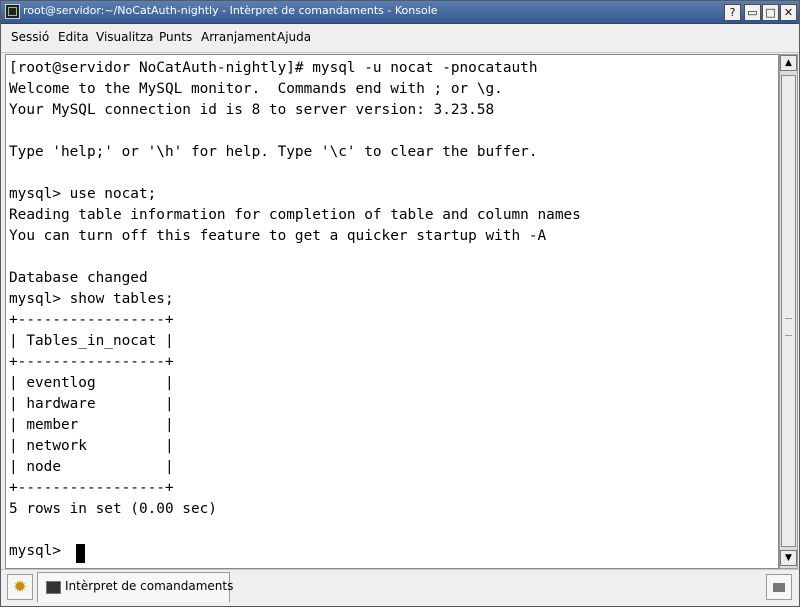 The width and height of the screenshot is (800, 607). Describe the element at coordinates (125, 37) in the screenshot. I see `menu-view: Visualitza` at that location.